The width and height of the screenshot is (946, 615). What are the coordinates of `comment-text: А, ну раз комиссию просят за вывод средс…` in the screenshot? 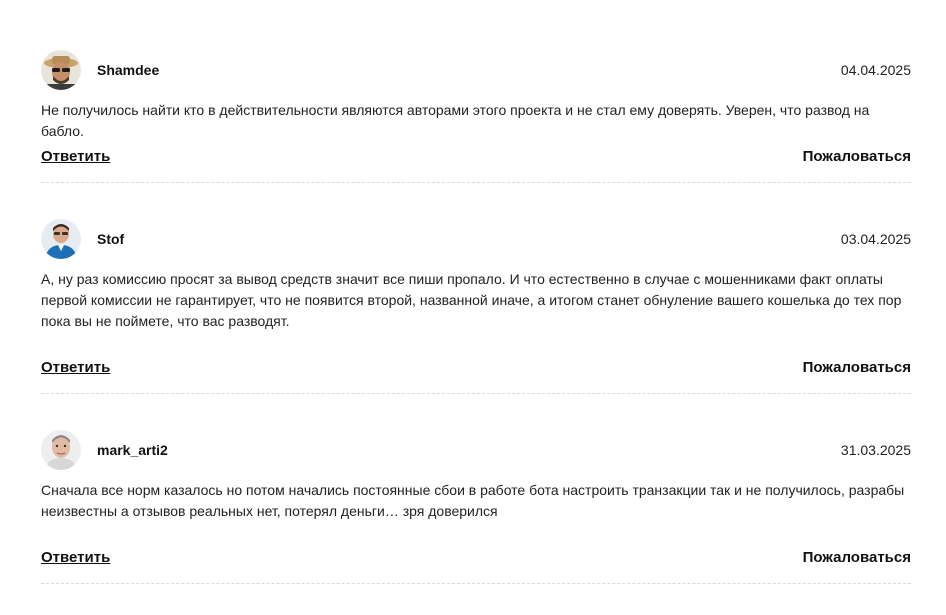 It's located at (471, 300).